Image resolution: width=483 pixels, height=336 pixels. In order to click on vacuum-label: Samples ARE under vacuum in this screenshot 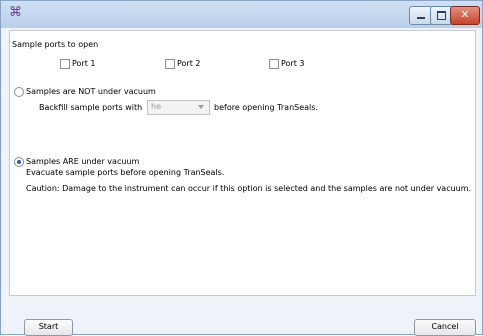, I will do `click(82, 161)`.